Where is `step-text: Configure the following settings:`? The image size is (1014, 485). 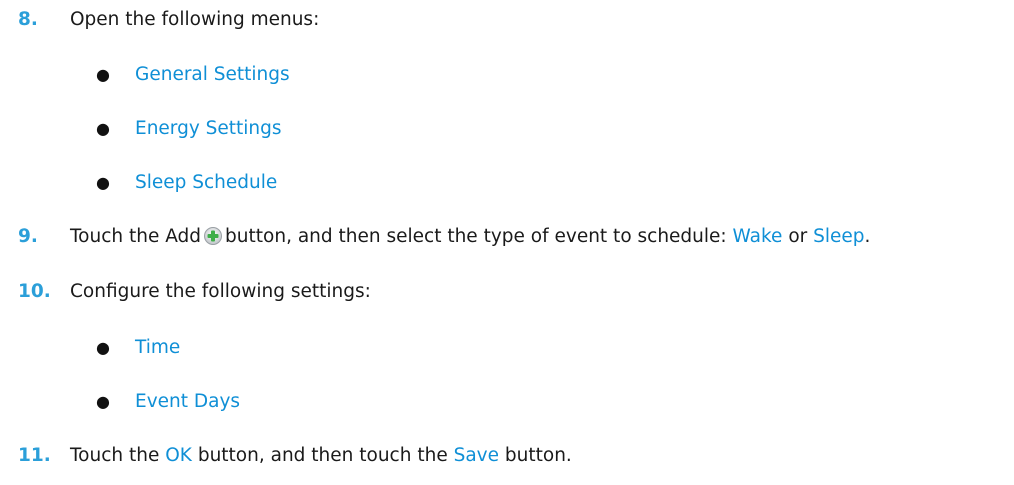 step-text: Configure the following settings: is located at coordinates (220, 291).